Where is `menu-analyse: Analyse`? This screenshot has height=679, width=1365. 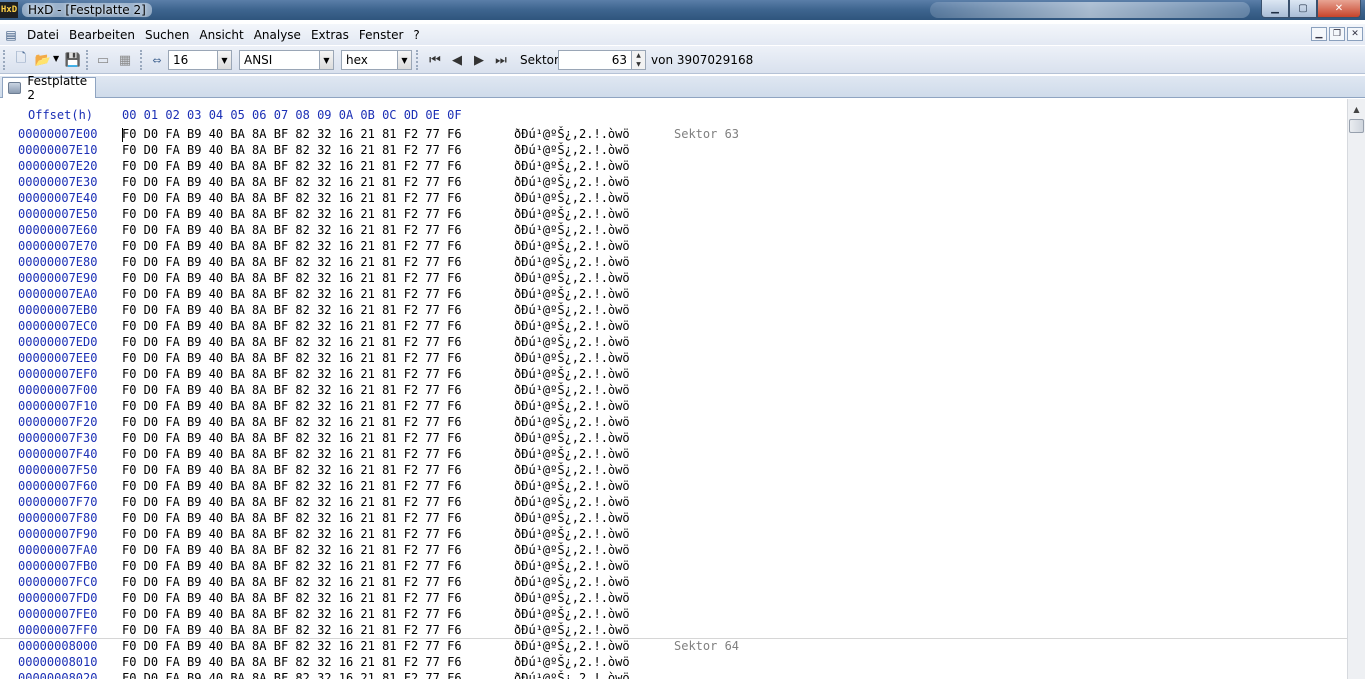 menu-analyse: Analyse is located at coordinates (277, 35).